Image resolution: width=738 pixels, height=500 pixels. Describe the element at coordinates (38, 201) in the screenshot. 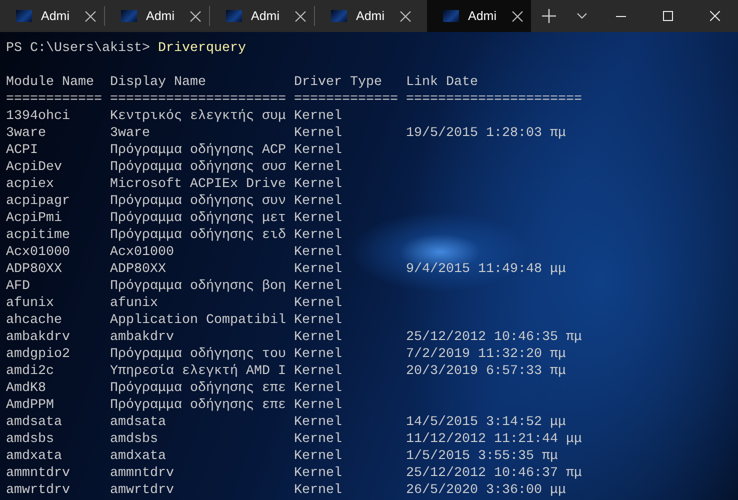

I see `table-cell-text: acpipagr` at that location.